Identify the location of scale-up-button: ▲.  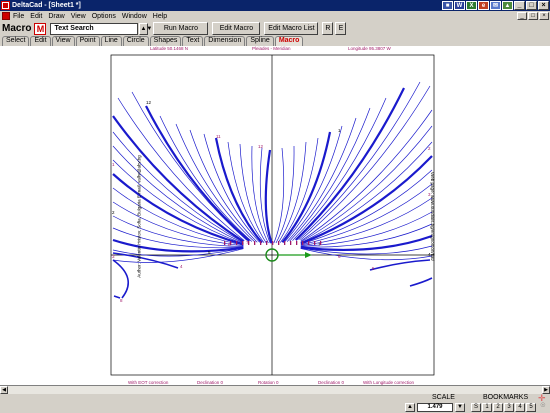
(410, 407).